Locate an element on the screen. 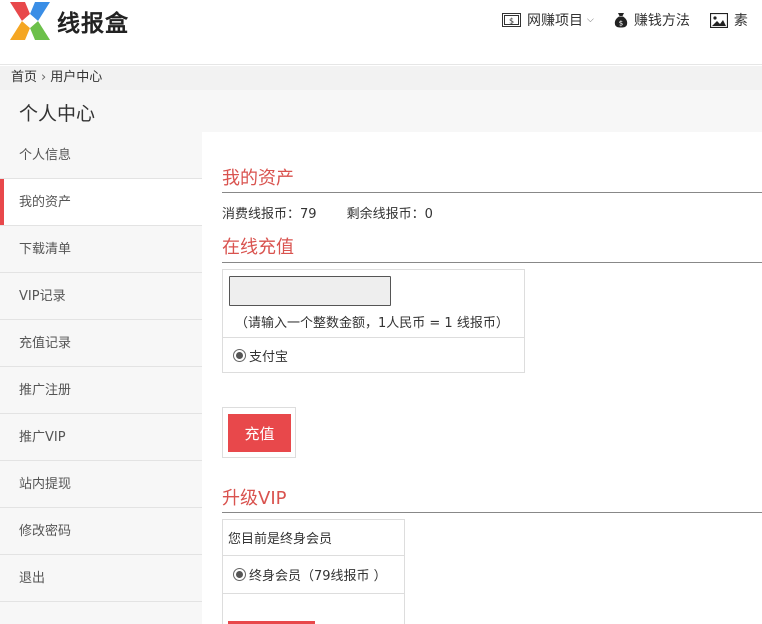  remaining-value: 0 is located at coordinates (428, 214).